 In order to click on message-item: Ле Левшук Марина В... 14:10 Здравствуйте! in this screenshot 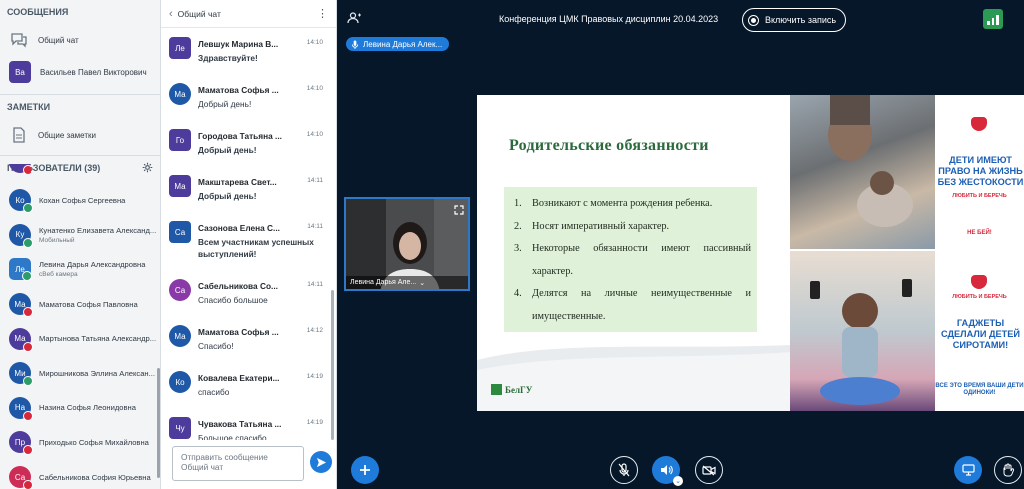, I will do `click(246, 55)`.